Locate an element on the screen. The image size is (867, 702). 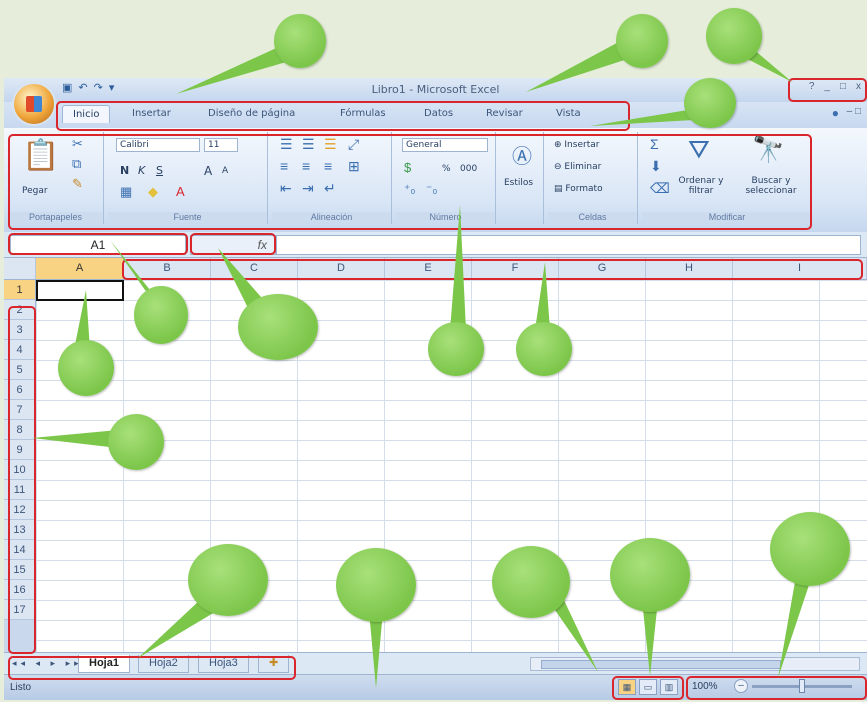
office-button is located at coordinates (34, 104).